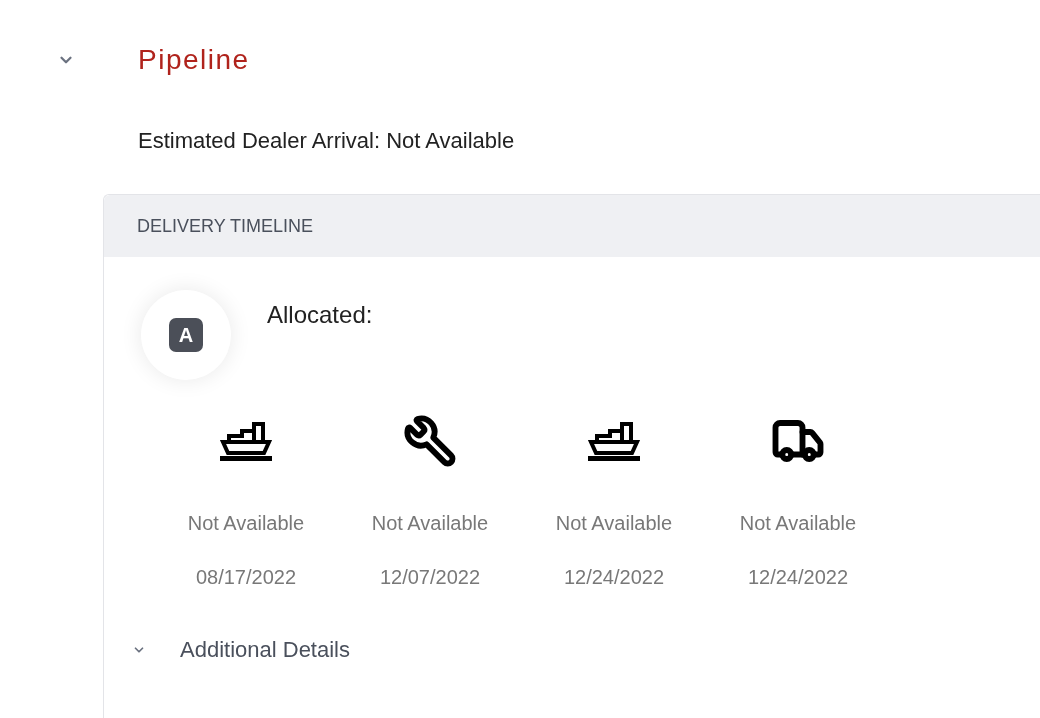 This screenshot has width=1040, height=718. Describe the element at coordinates (246, 577) in the screenshot. I see `milestone-date: 08/17/2022` at that location.